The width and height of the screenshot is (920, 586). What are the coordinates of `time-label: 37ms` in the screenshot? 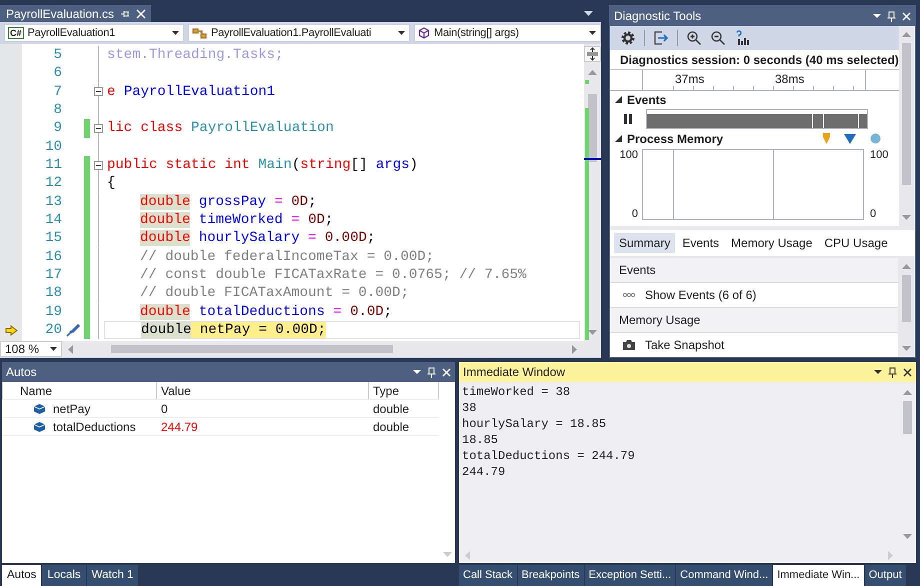 It's located at (689, 79).